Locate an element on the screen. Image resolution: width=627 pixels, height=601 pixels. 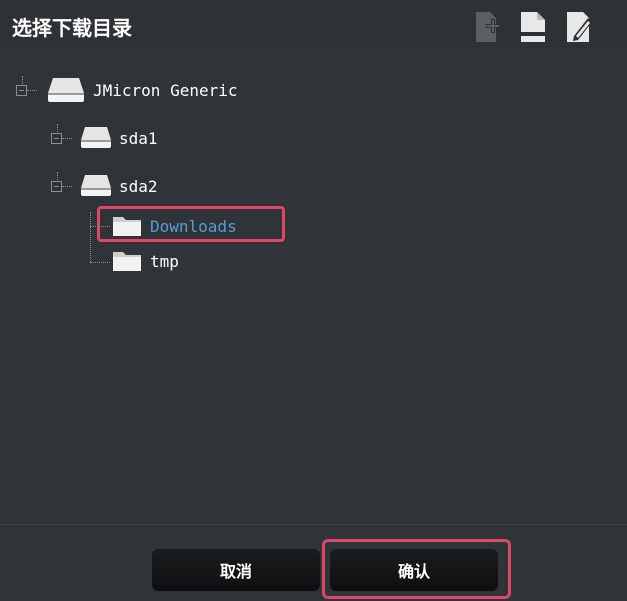
tree-node-sda2: sda2 is located at coordinates (116, 186).